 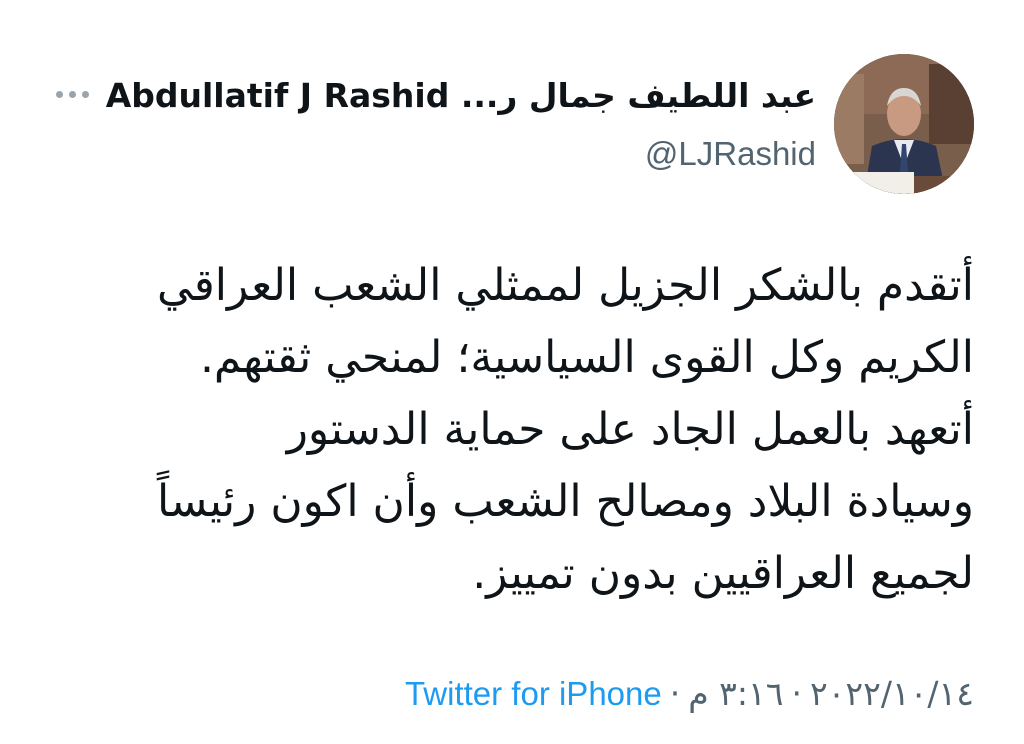 What do you see at coordinates (59, 94) in the screenshot?
I see `more-options-icon` at bounding box center [59, 94].